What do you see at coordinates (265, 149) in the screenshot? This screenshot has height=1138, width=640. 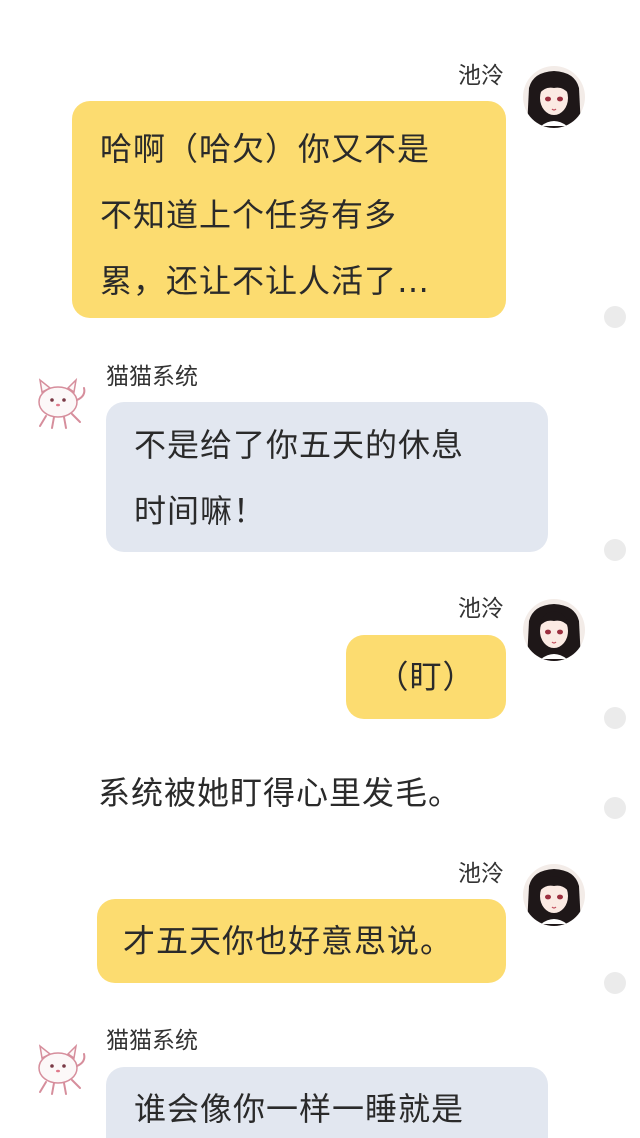 I see `message-line: 哈啊（哈欠）你又不是` at bounding box center [265, 149].